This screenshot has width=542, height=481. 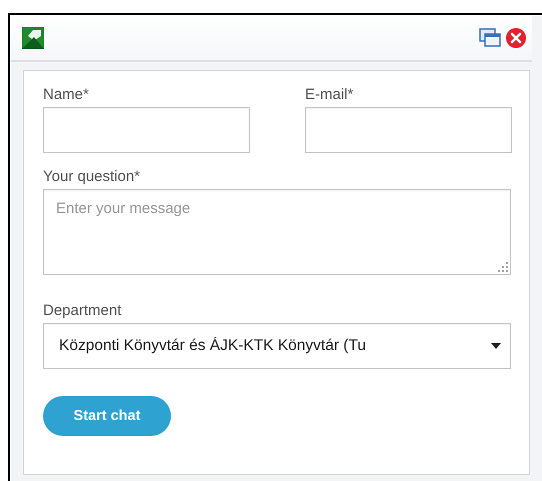 What do you see at coordinates (92, 177) in the screenshot?
I see `field-label: Your question*` at bounding box center [92, 177].